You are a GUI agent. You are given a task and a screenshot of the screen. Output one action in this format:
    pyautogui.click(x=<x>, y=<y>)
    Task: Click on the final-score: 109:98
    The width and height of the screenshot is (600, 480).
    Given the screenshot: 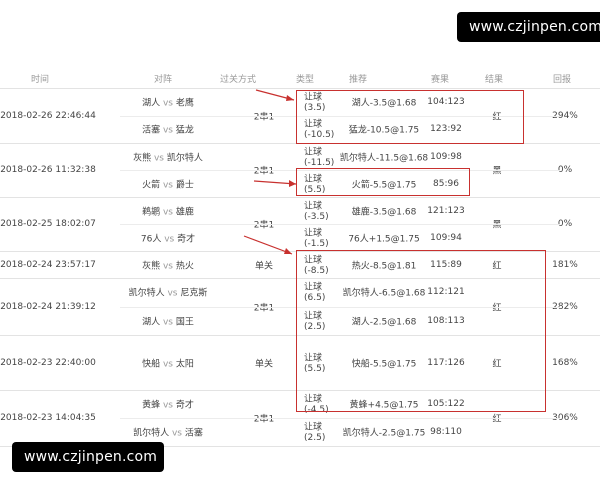 What is the action you would take?
    pyautogui.click(x=446, y=156)
    